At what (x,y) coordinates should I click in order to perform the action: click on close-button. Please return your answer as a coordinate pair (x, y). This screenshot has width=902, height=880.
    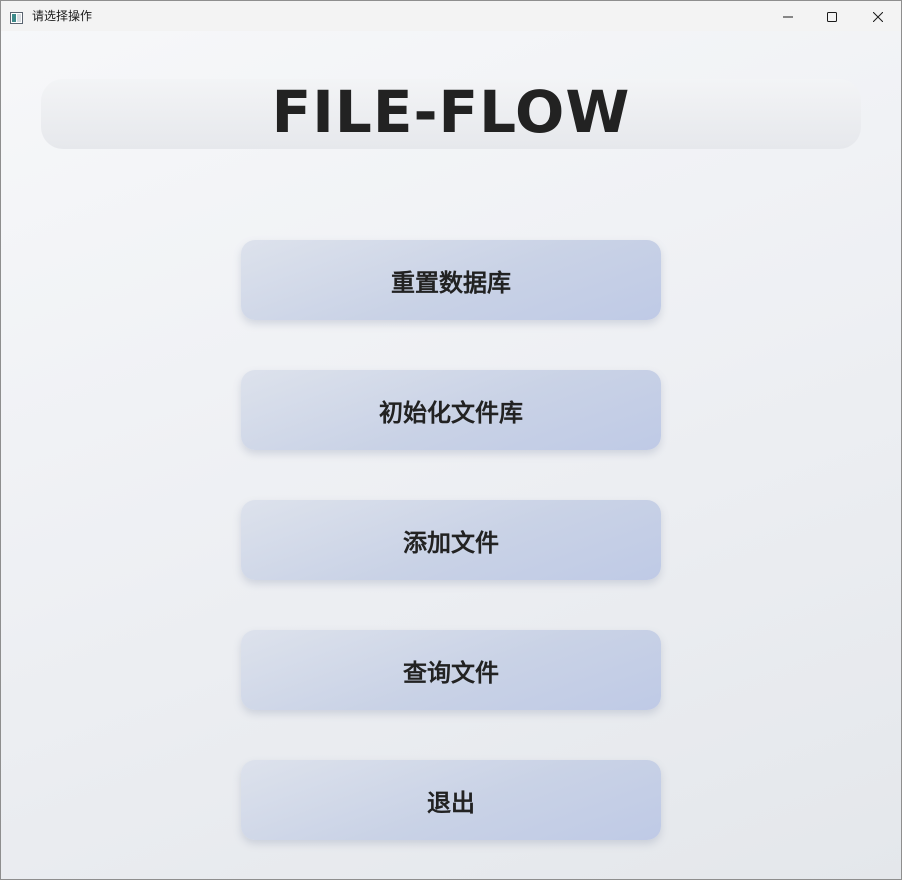
    Looking at the image, I should click on (878, 16).